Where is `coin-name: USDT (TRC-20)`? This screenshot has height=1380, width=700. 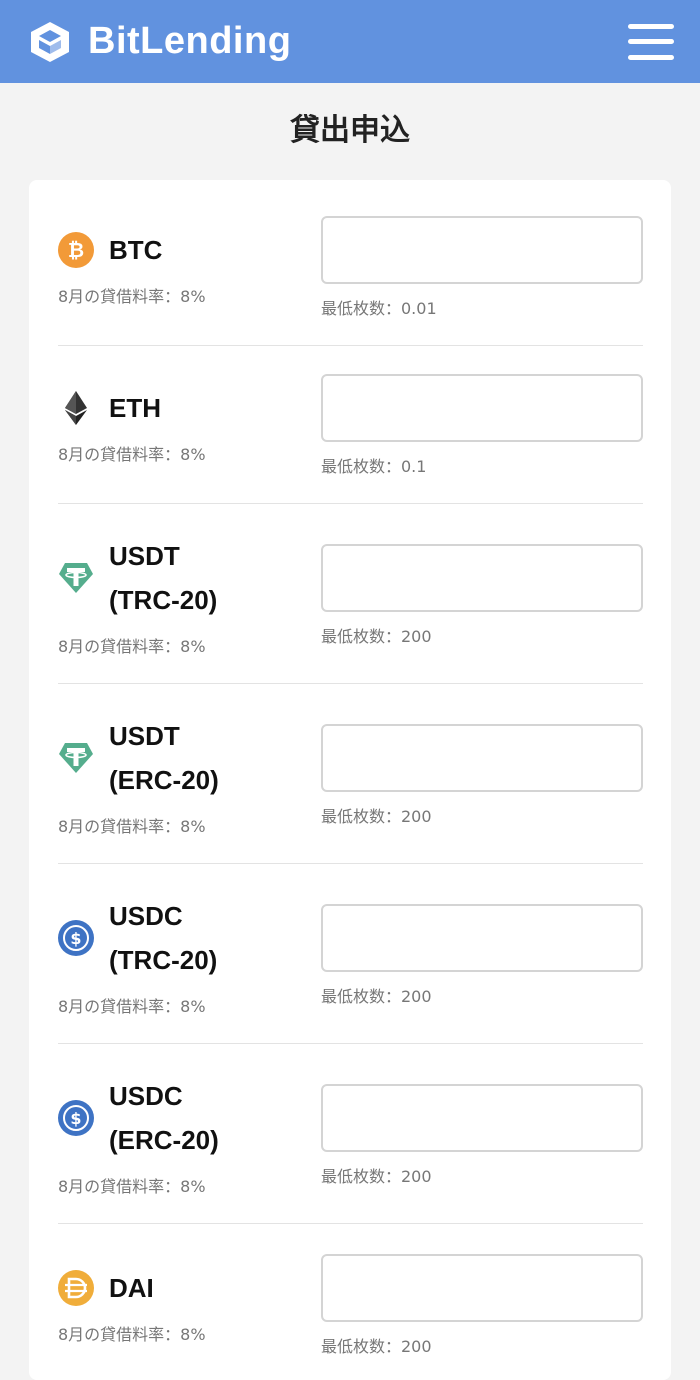
coin-name: USDT (TRC-20) is located at coordinates (163, 578).